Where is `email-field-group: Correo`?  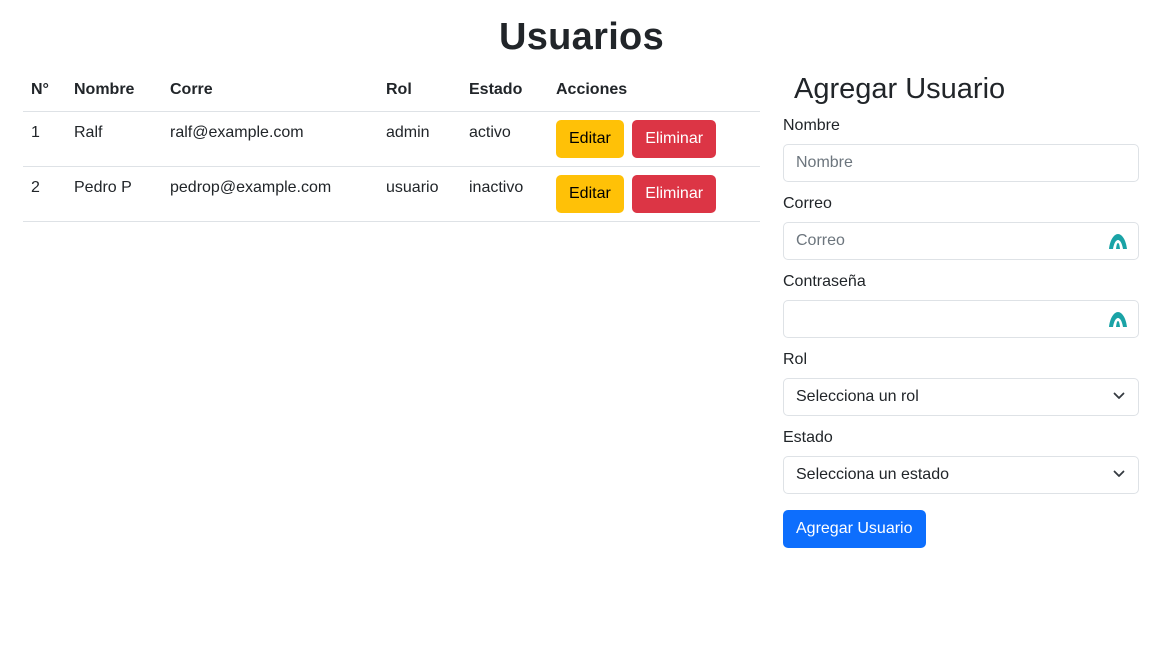 email-field-group: Correo is located at coordinates (961, 227).